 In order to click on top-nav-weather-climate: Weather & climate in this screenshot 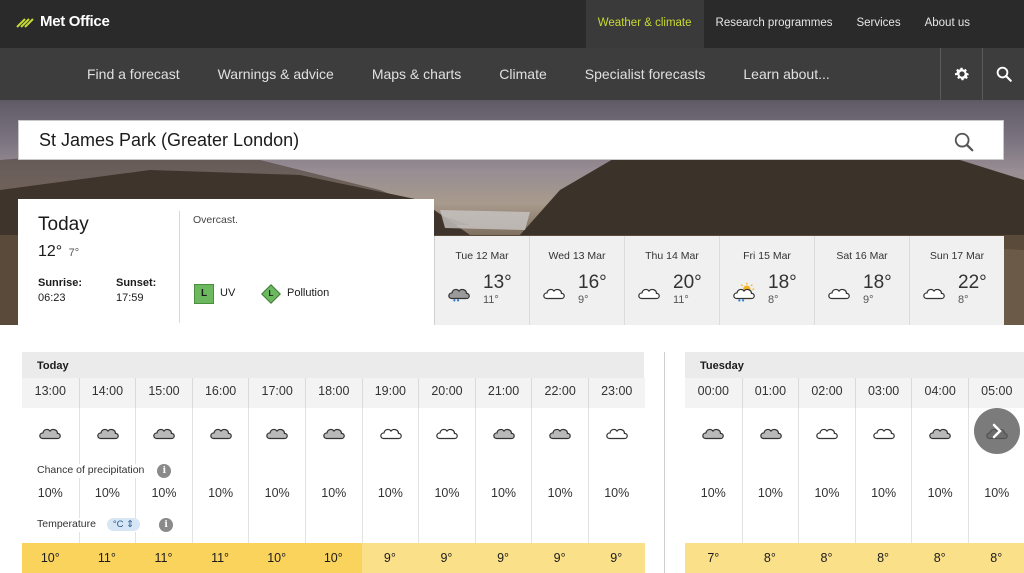, I will do `click(644, 24)`.